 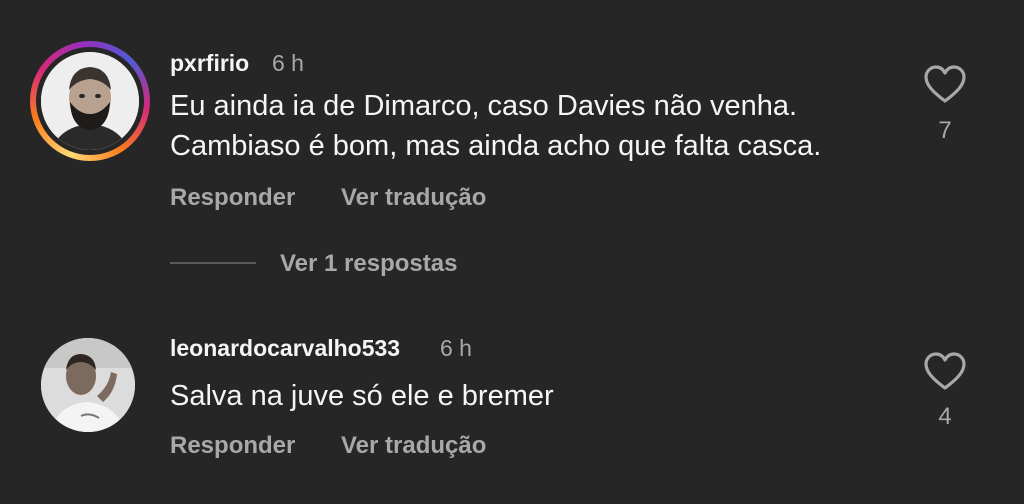 What do you see at coordinates (209, 63) in the screenshot?
I see `comment-username: pxrfirio` at bounding box center [209, 63].